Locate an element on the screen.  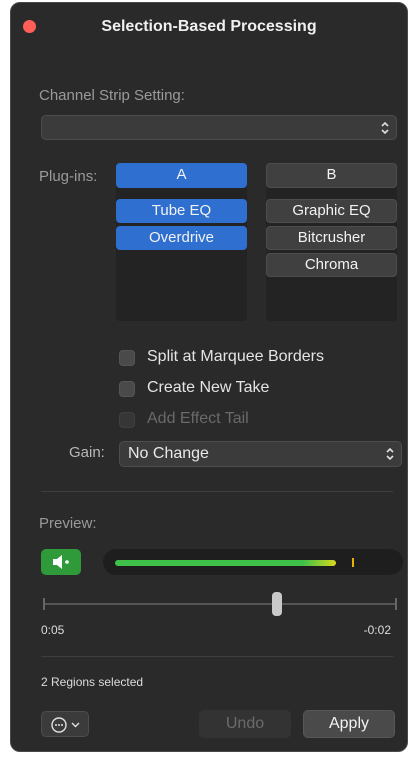
level-meter-fill is located at coordinates (225, 563).